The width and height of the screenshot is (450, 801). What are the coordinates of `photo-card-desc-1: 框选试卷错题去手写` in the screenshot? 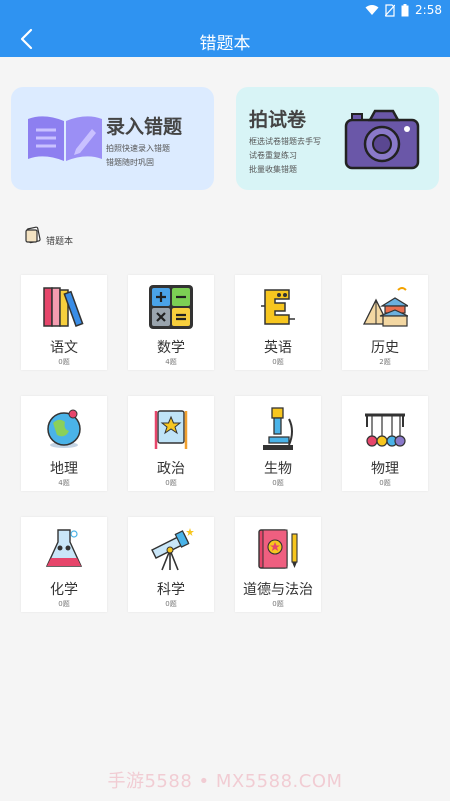 It's located at (285, 141).